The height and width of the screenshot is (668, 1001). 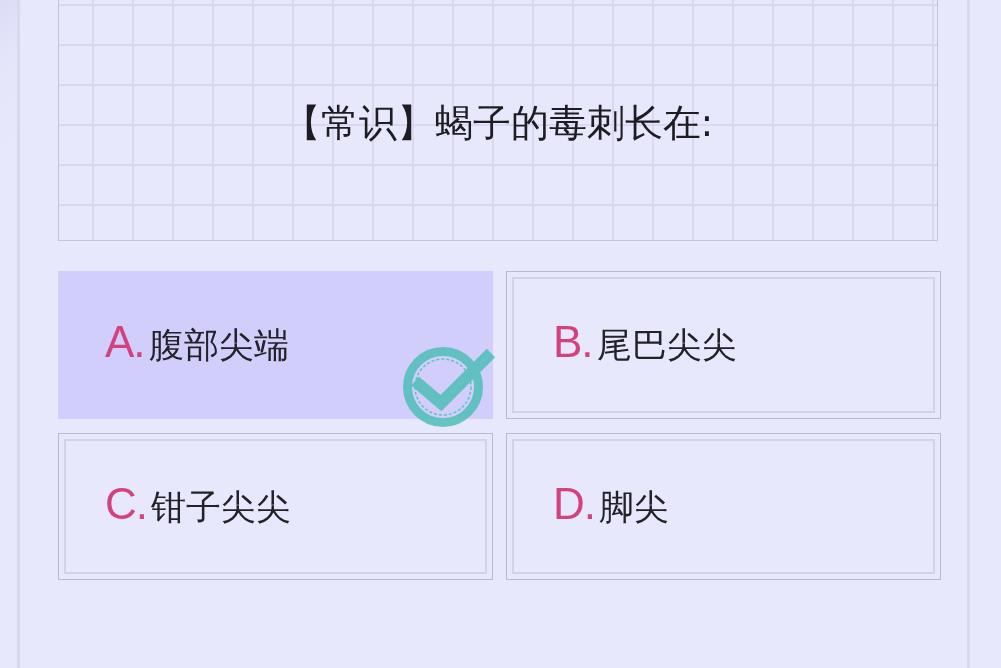 I want to click on answer-option: B.尾巴尖尖, so click(x=723, y=345).